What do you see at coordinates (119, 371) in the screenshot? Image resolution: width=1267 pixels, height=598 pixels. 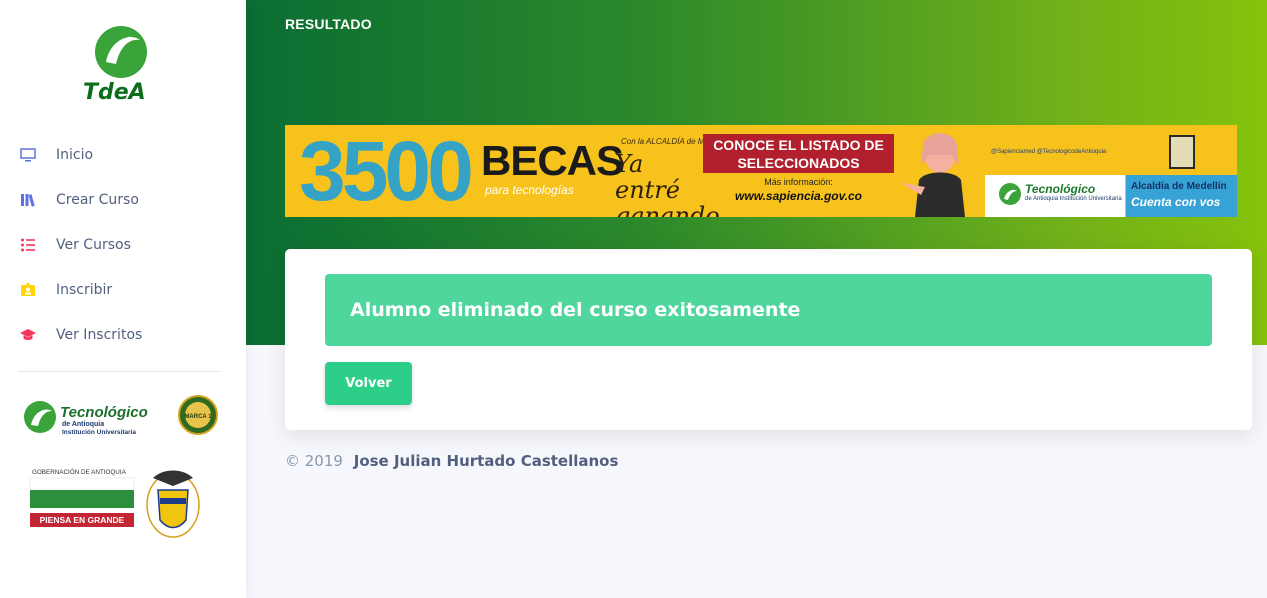 I see `sidebar-divider` at bounding box center [119, 371].